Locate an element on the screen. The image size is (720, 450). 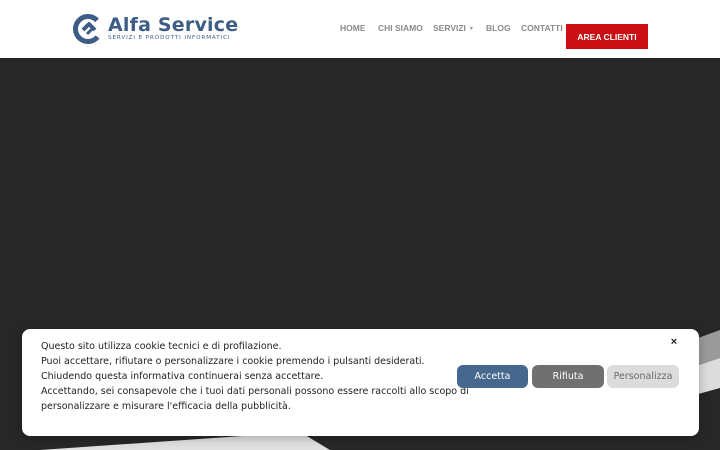
close-icon: × is located at coordinates (674, 342).